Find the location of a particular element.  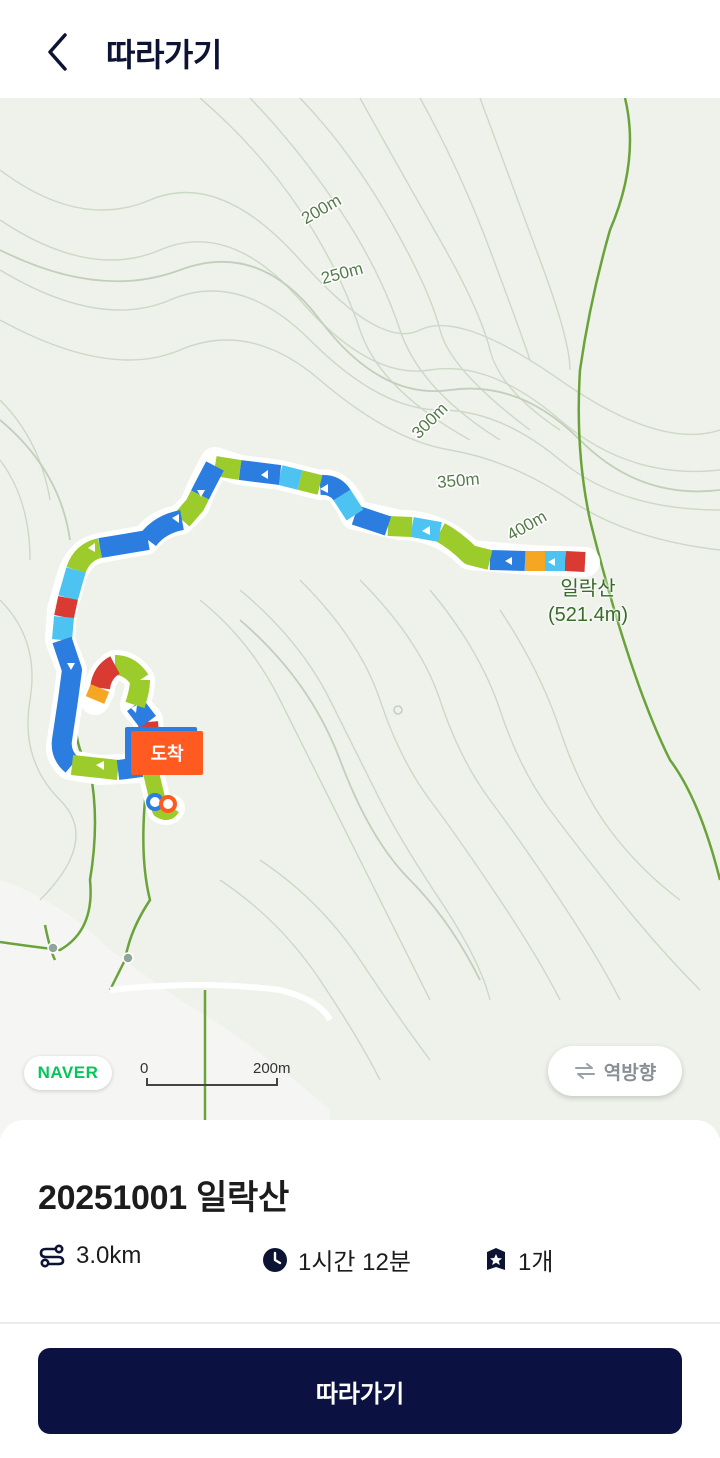

chevron-left-icon is located at coordinates (57, 52).